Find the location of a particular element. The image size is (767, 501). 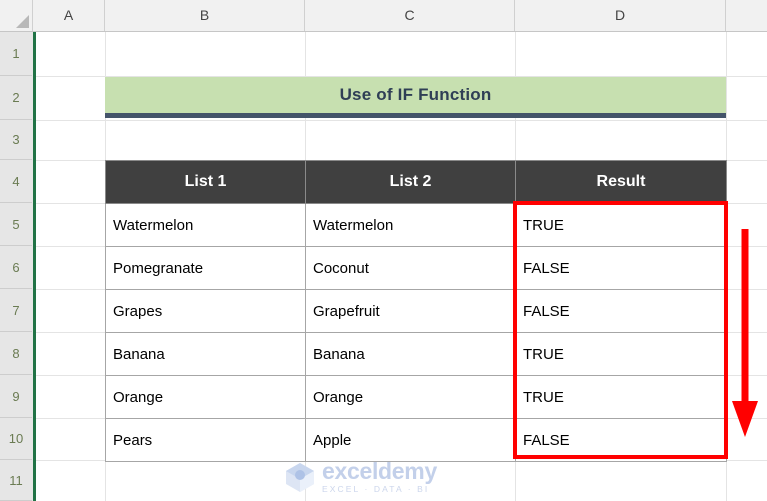

title-banner: Use of IF Function is located at coordinates (415, 97).